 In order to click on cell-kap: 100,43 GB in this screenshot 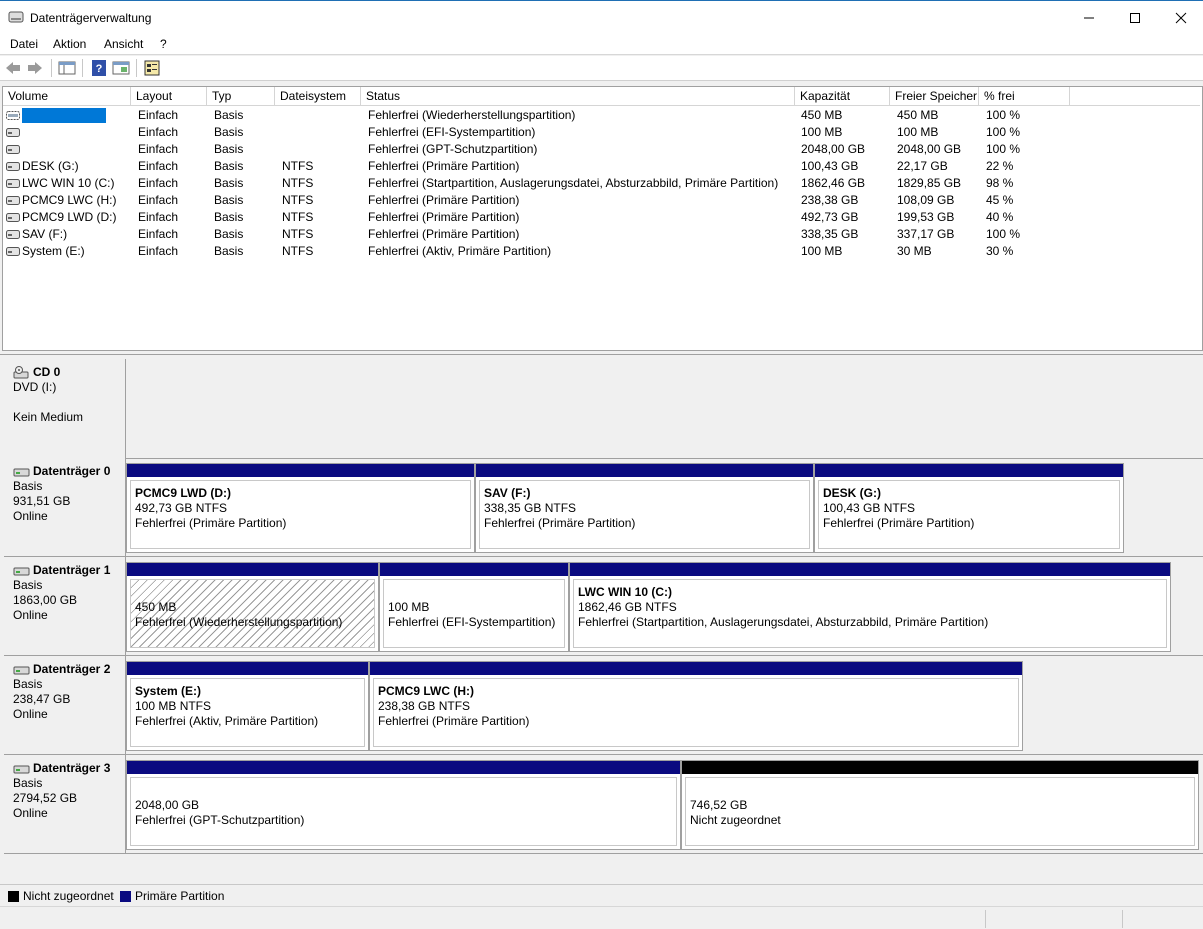, I will do `click(830, 166)`.